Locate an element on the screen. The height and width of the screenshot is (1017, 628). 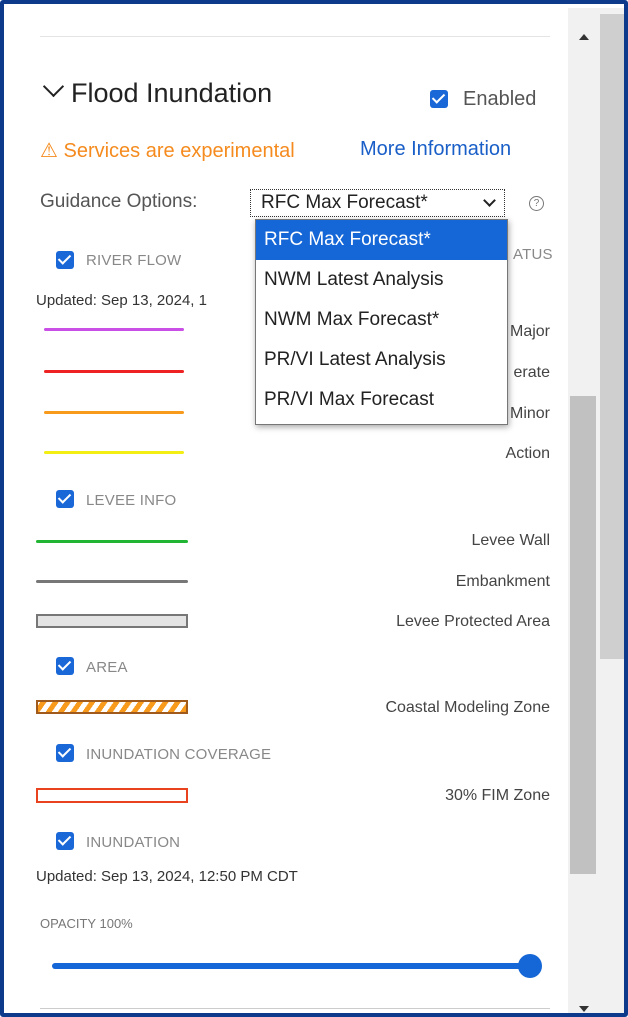
legend-coastal-modeling-zone: Coastal Modeling Zone is located at coordinates (467, 707).